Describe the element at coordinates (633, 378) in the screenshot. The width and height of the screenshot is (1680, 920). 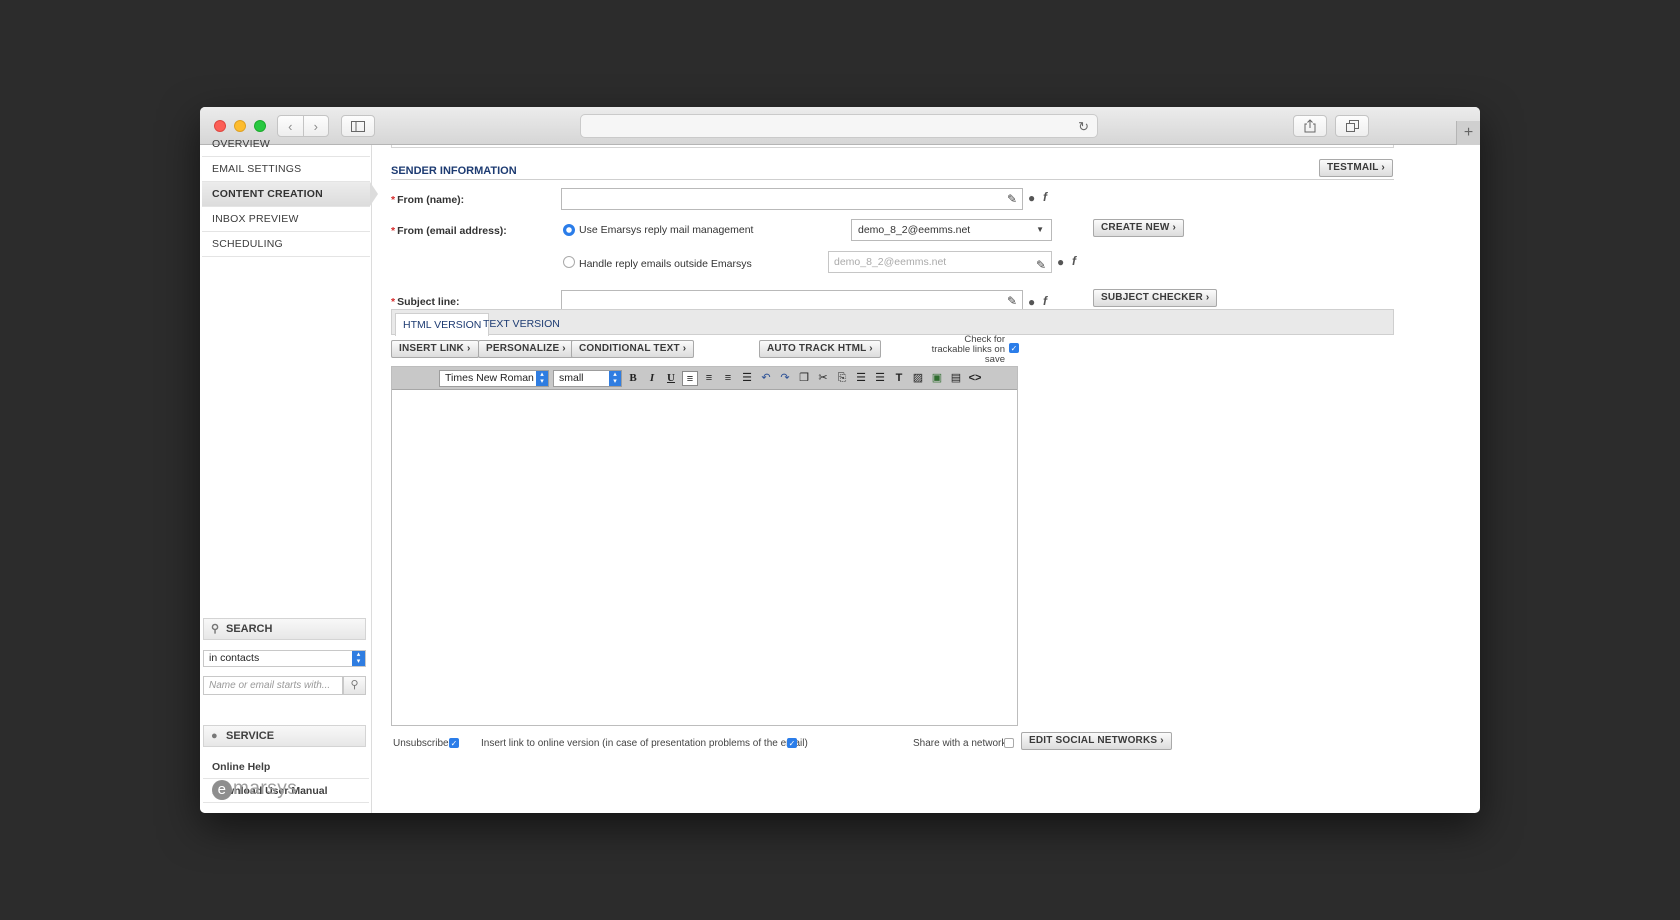
I see `bold-icon: B` at that location.